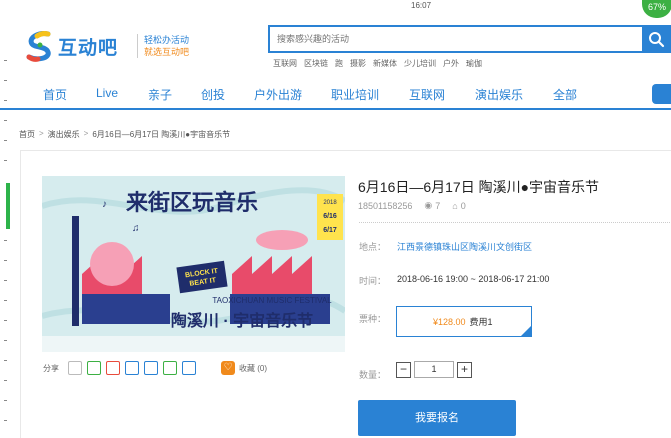  Describe the element at coordinates (27, 134) in the screenshot. I see `breadcrumb-home: 首页` at that location.